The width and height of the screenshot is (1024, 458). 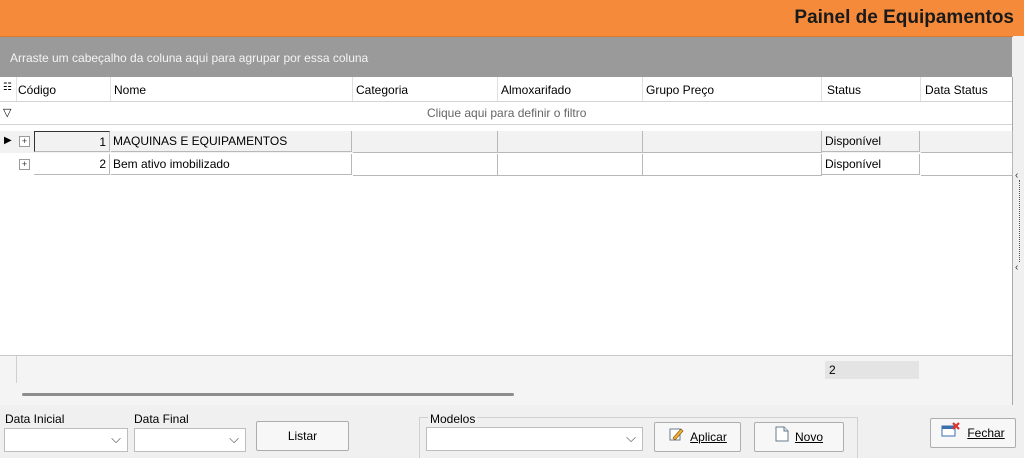 I want to click on data-inicial-combo: ⌵, so click(x=66, y=440).